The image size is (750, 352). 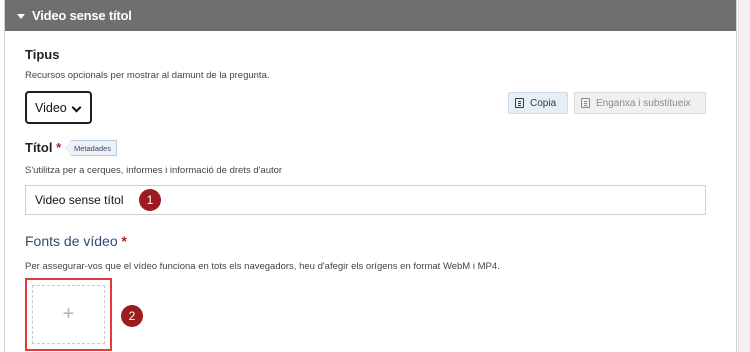 What do you see at coordinates (79, 200) in the screenshot?
I see `title-input-value: Video sense títol` at bounding box center [79, 200].